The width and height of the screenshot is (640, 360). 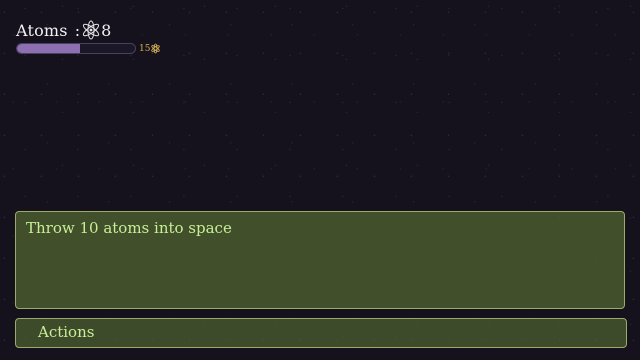 I want to click on actions-label: Actions, so click(x=66, y=332).